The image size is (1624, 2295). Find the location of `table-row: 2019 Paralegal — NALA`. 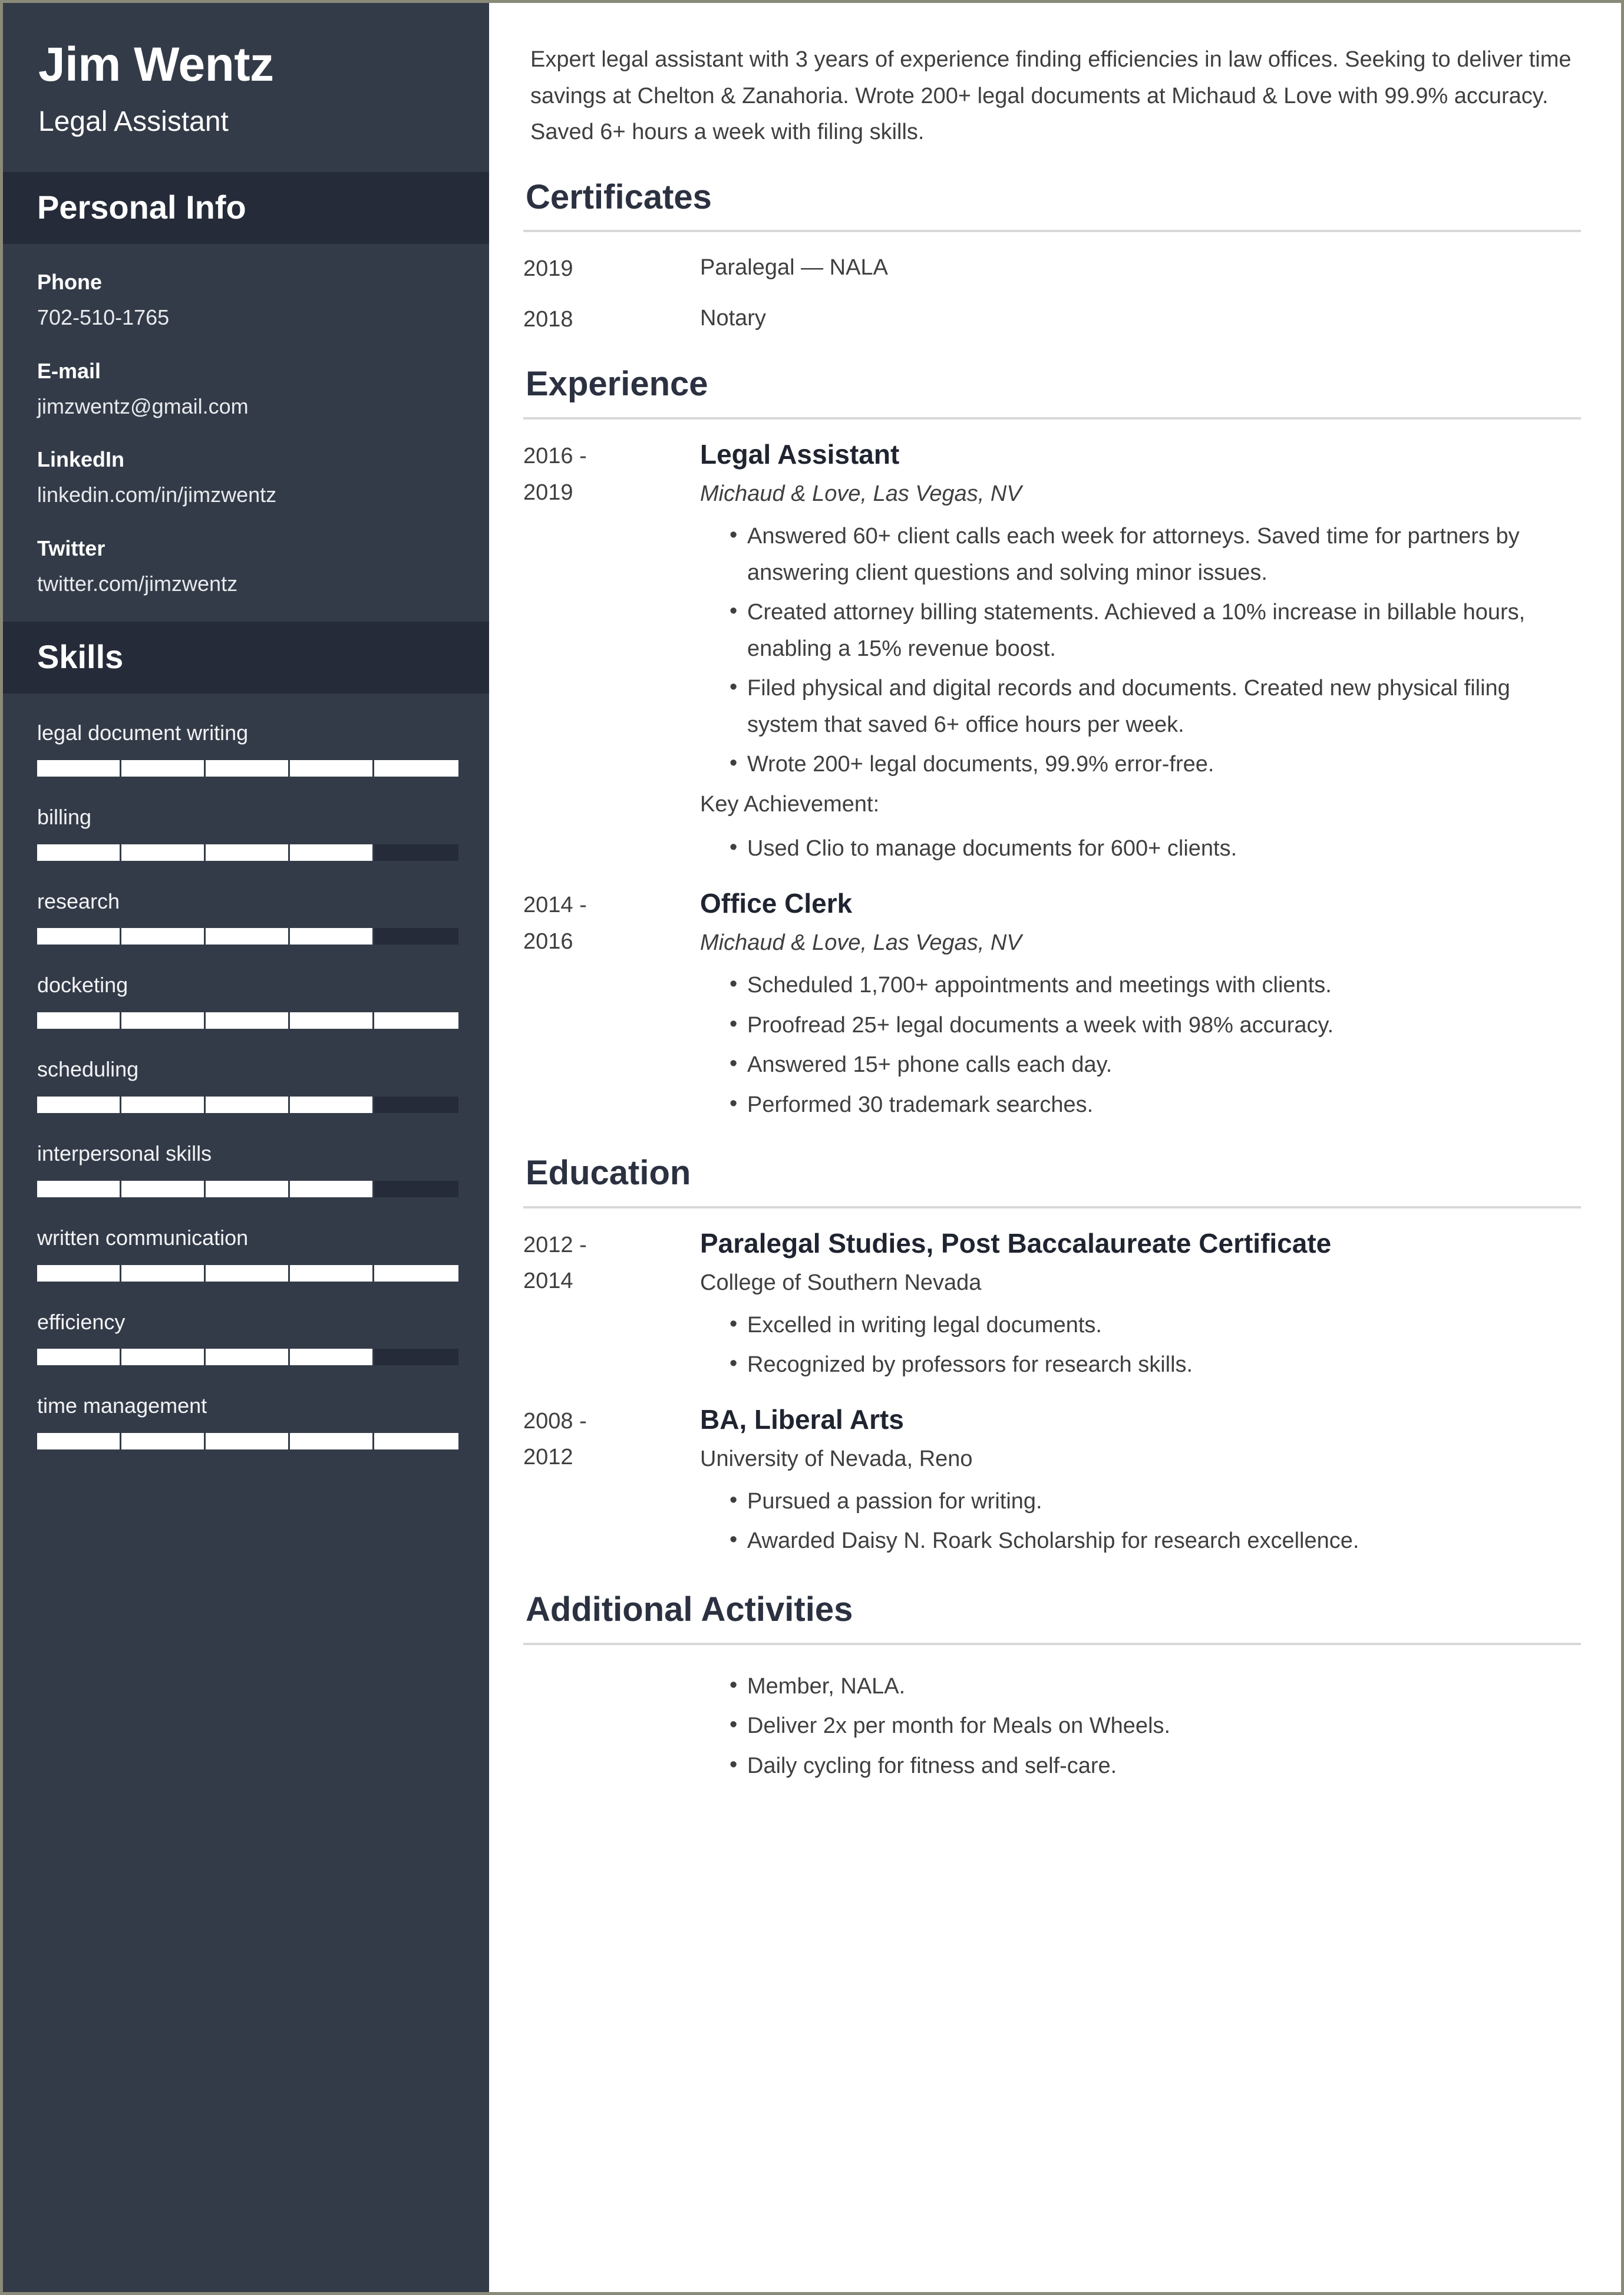

table-row: 2019 Paralegal — NALA is located at coordinates (1052, 269).